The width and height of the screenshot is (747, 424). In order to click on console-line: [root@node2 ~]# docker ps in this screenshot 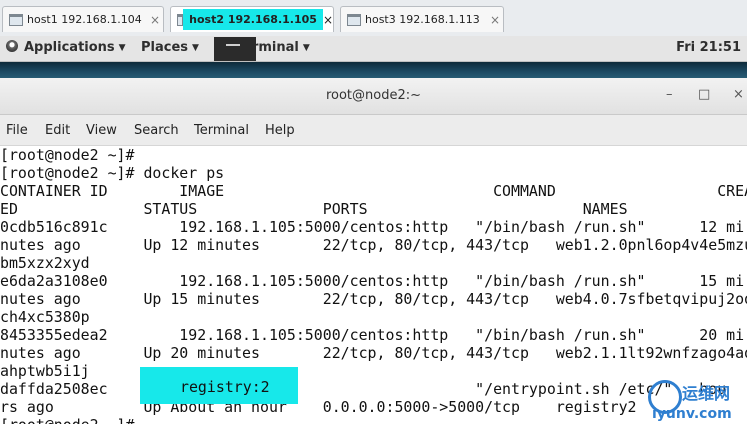, I will do `click(112, 173)`.